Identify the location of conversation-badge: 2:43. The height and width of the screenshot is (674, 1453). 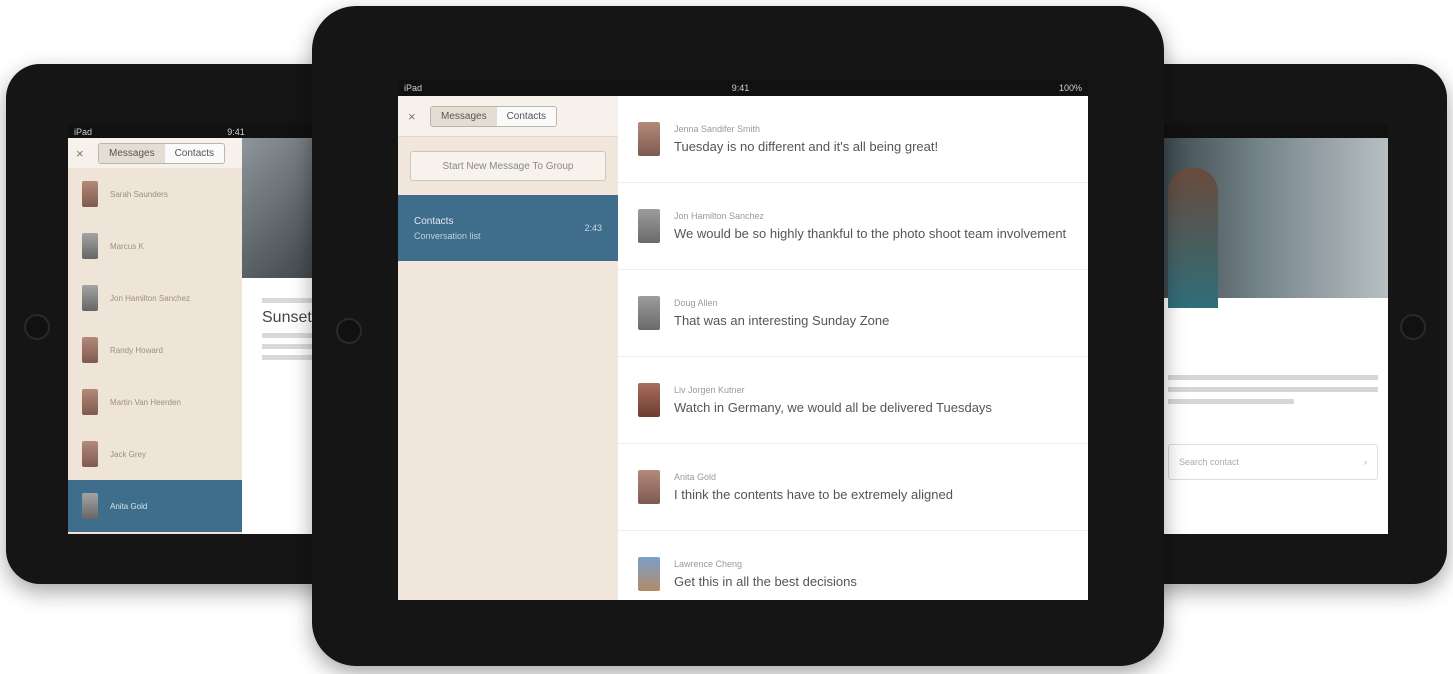
(593, 228).